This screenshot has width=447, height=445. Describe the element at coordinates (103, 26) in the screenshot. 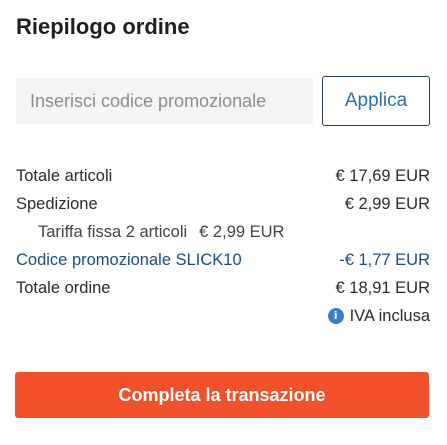

I see `page-title: Riepilogo ordine` at that location.